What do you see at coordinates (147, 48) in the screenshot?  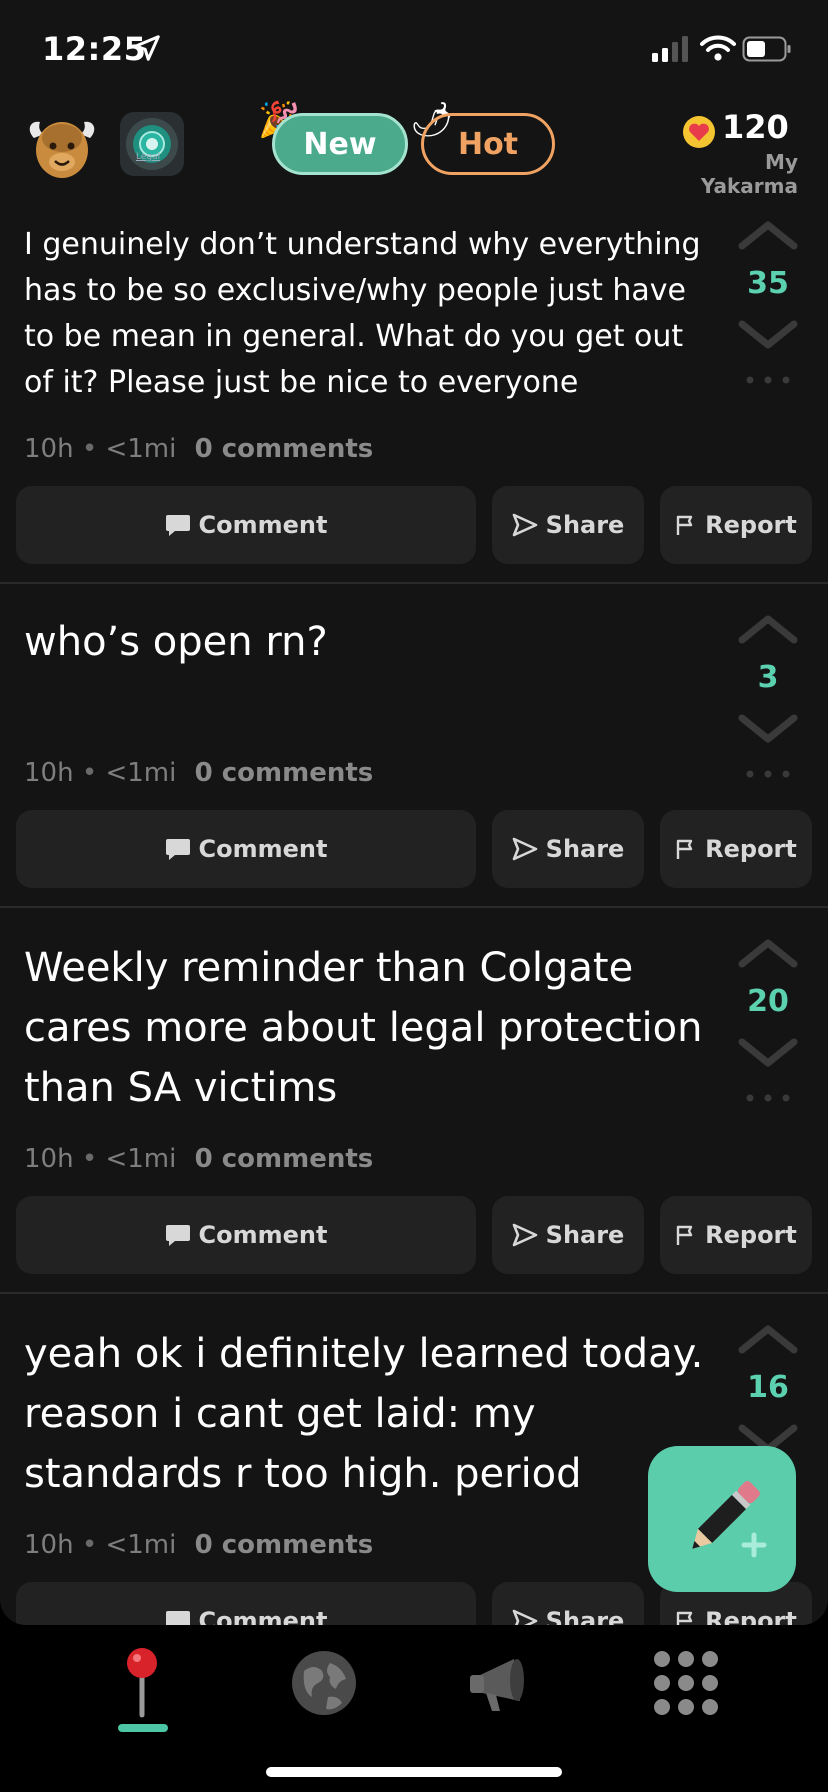 I see `location-arrow-icon` at bounding box center [147, 48].